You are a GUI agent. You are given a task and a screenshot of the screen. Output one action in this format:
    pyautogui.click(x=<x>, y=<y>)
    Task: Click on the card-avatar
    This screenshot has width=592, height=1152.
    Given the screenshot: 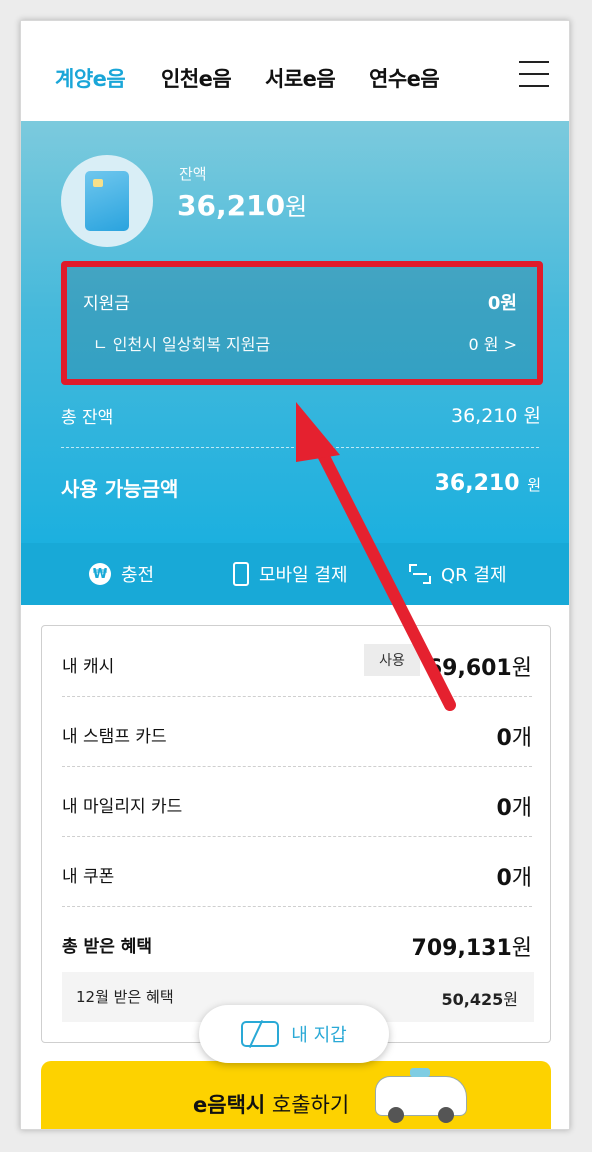 What is the action you would take?
    pyautogui.click(x=107, y=201)
    